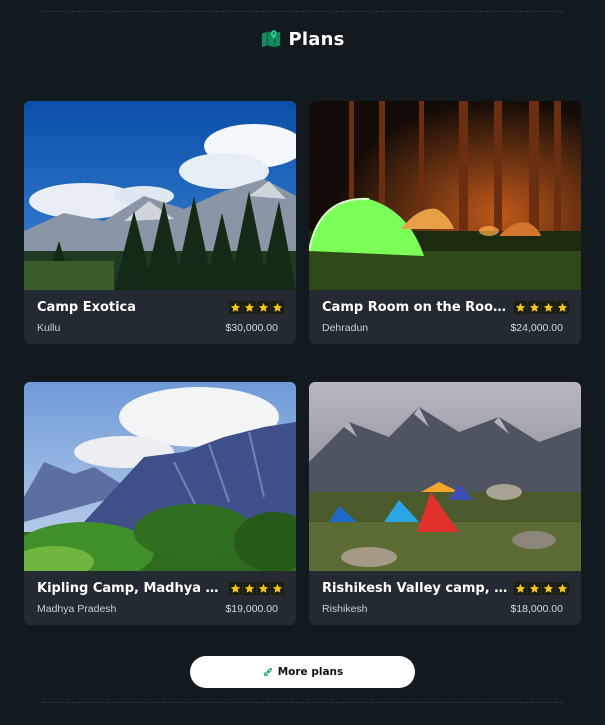 Image resolution: width=605 pixels, height=725 pixels. I want to click on plan-location: Dehradun, so click(345, 328).